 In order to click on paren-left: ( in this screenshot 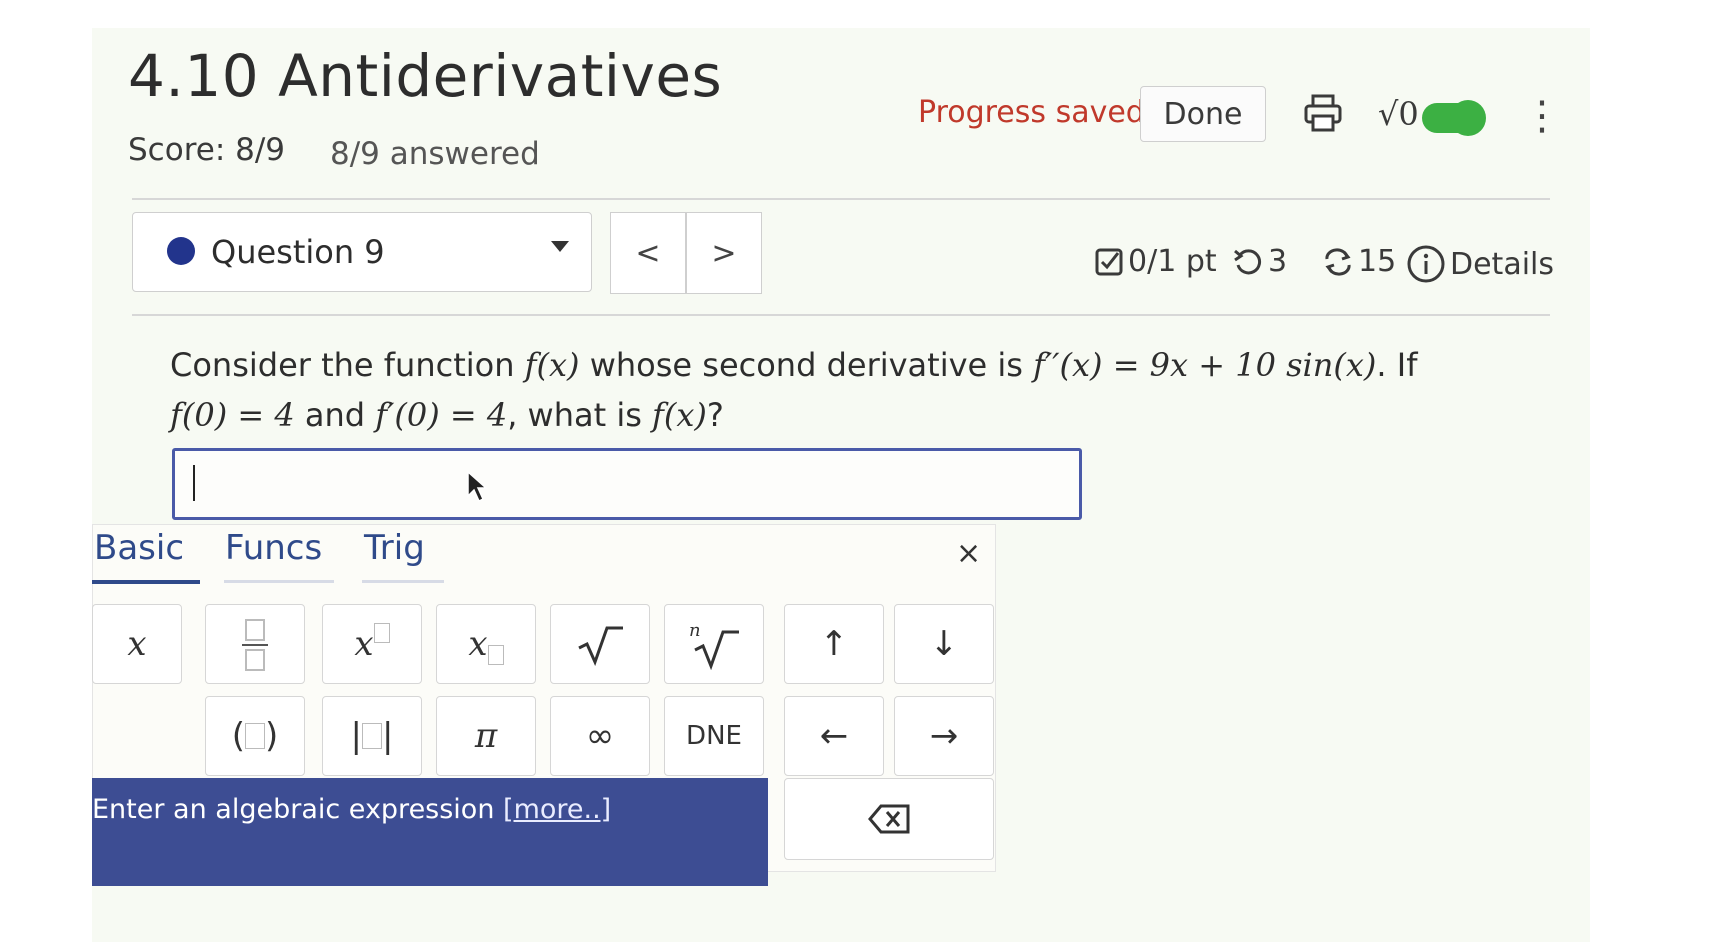, I will do `click(238, 736)`.